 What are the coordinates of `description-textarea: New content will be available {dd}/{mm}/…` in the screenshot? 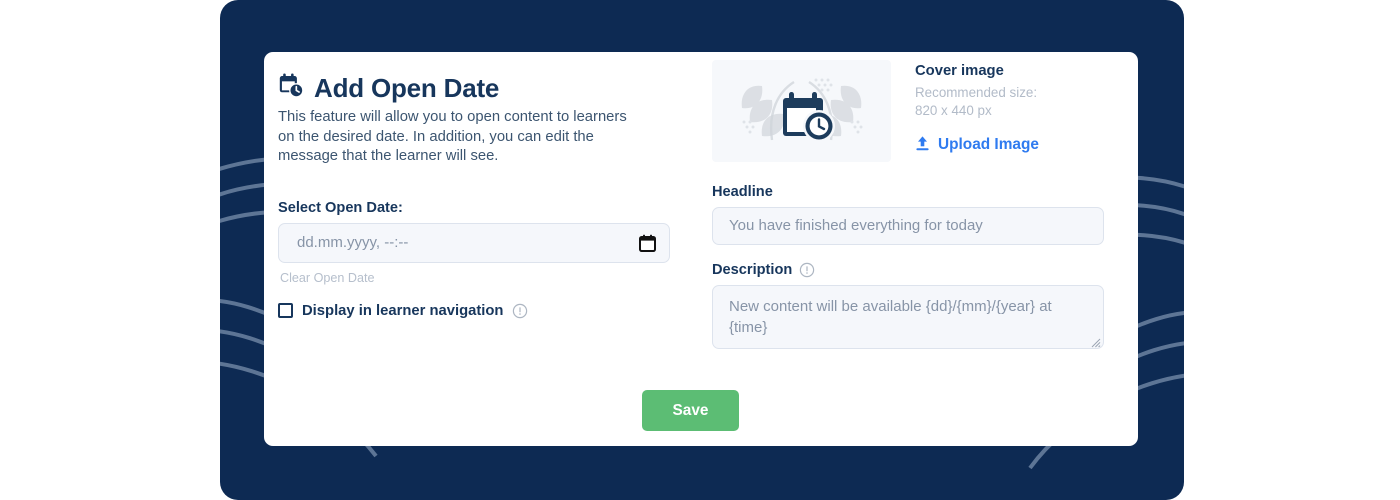 It's located at (908, 317).